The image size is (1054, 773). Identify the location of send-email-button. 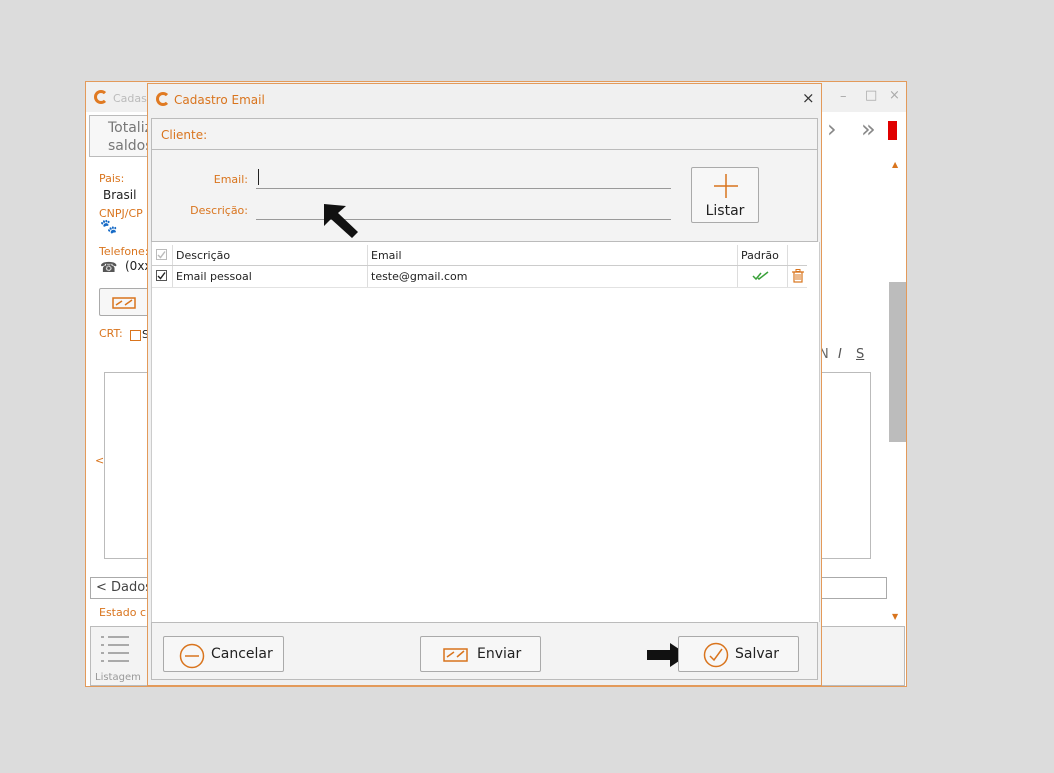
(124, 302).